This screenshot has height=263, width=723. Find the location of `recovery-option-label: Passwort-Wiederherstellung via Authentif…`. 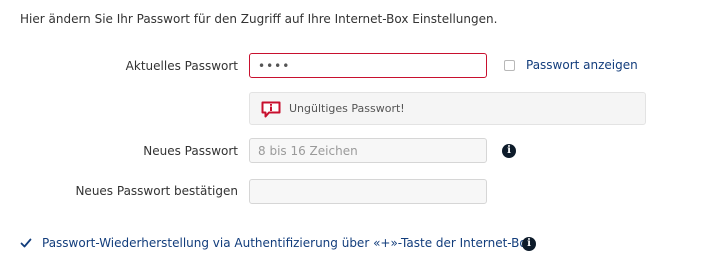

recovery-option-label: Passwort-Wiederherstellung via Authentif… is located at coordinates (288, 243).